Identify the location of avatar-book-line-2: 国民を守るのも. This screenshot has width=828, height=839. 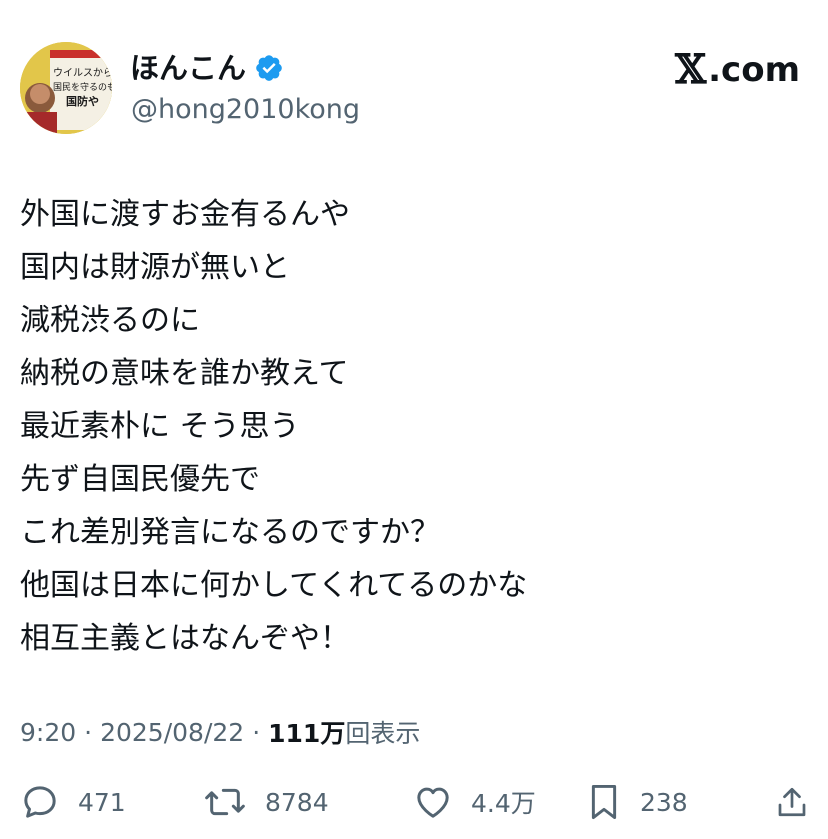
(82, 87).